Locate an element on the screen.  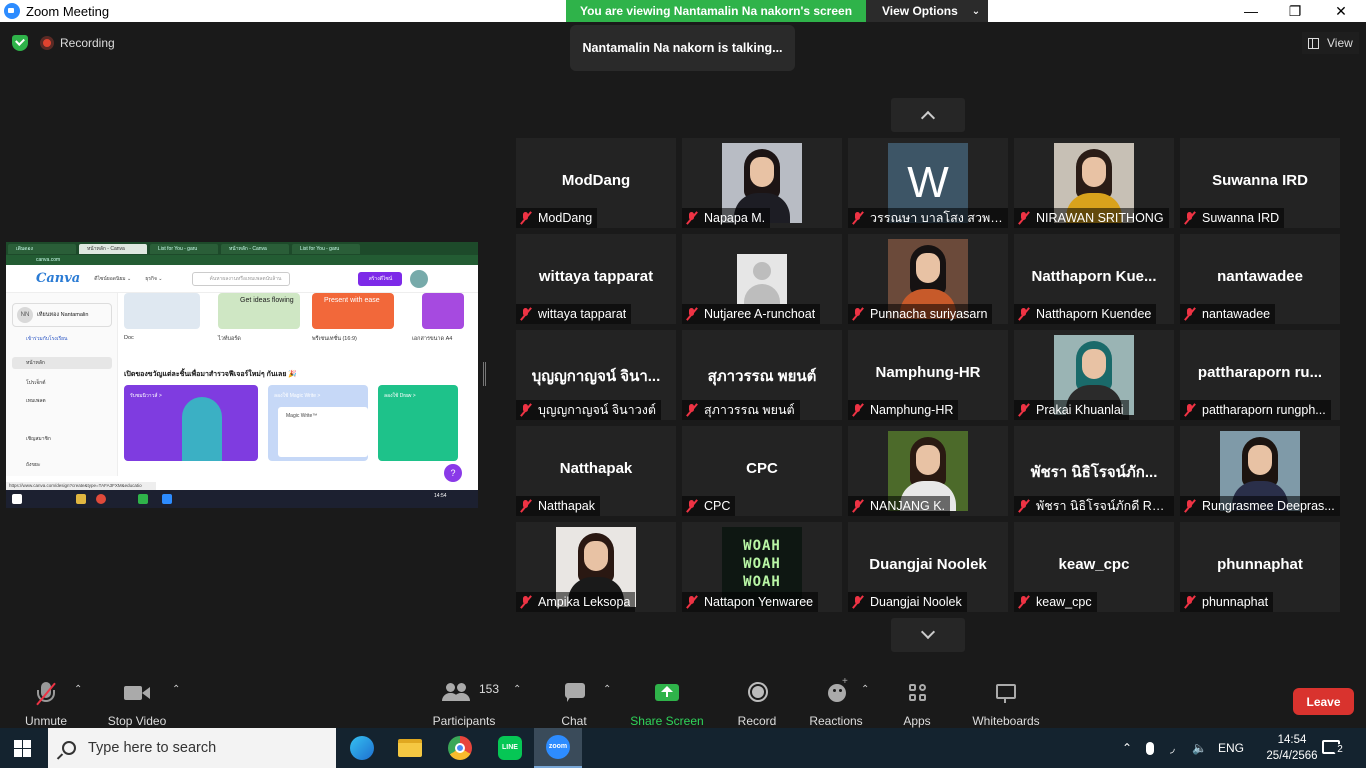
participant-tile: สุภาวรรณ พยนต์ สุภาวรรณ พยนต์ is located at coordinates (762, 375).